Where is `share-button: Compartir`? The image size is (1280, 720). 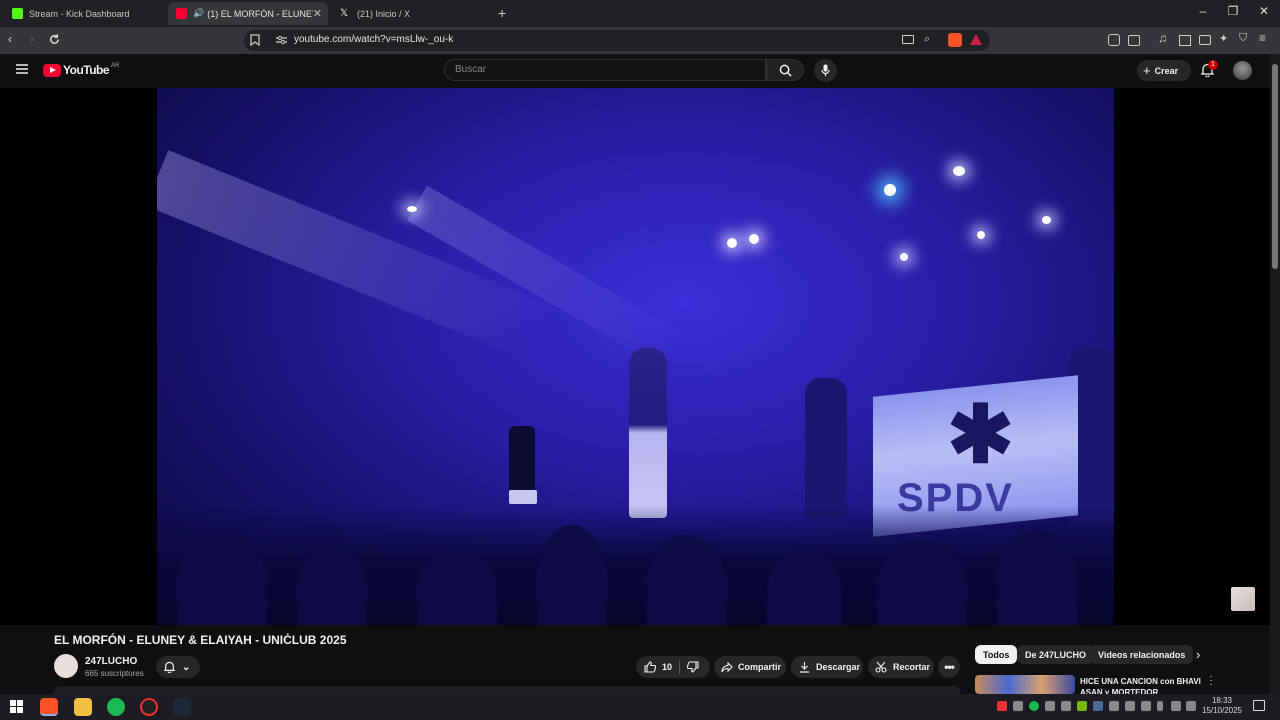
share-button: Compartir is located at coordinates (750, 667).